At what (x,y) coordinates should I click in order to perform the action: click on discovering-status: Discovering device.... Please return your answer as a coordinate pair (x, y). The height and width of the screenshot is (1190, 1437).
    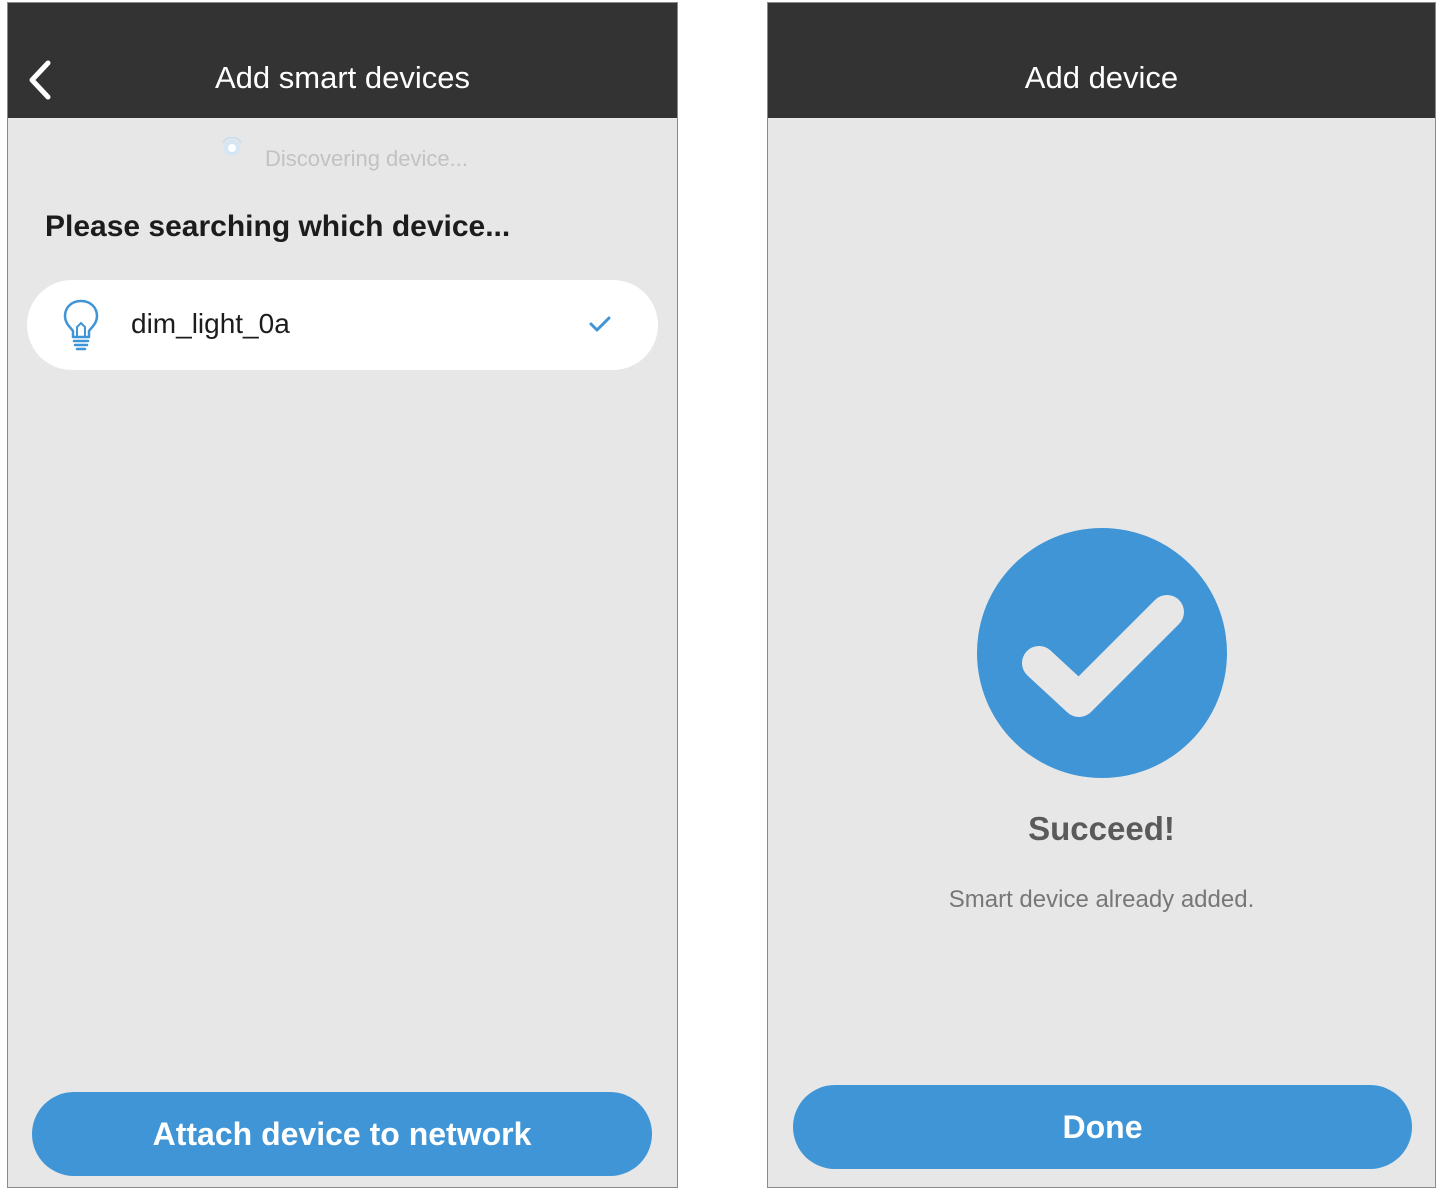
    Looking at the image, I should click on (342, 156).